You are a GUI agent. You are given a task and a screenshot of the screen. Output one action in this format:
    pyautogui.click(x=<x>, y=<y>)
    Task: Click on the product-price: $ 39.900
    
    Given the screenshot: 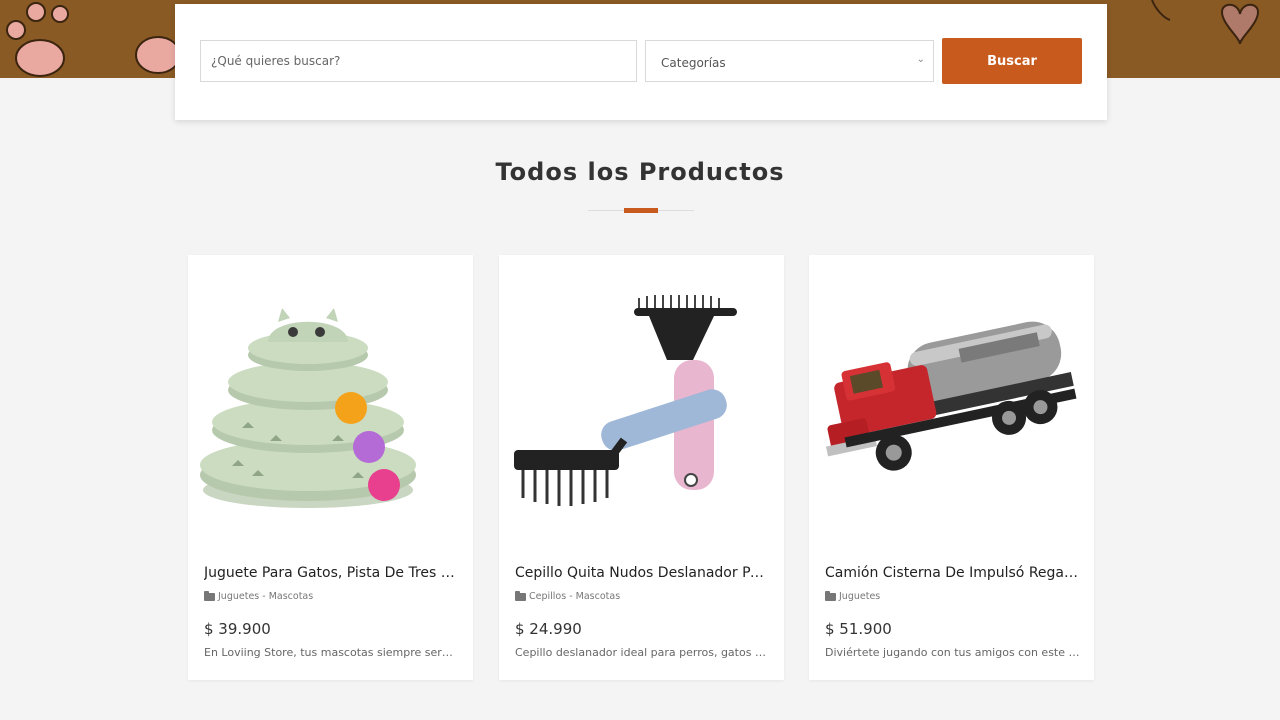 What is the action you would take?
    pyautogui.click(x=237, y=629)
    